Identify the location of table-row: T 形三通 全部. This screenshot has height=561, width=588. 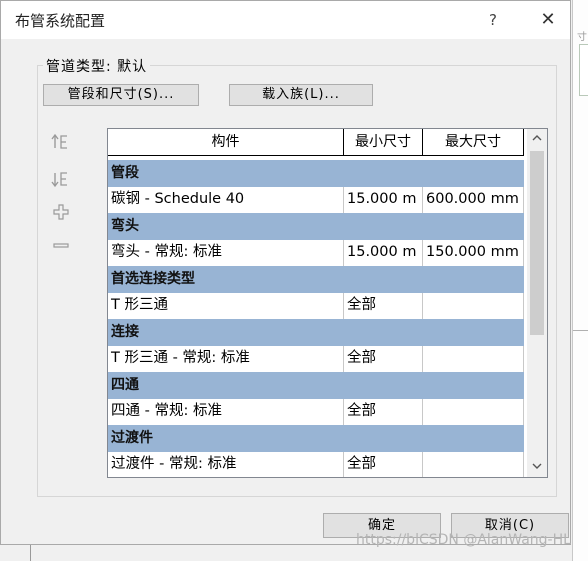
(316, 306).